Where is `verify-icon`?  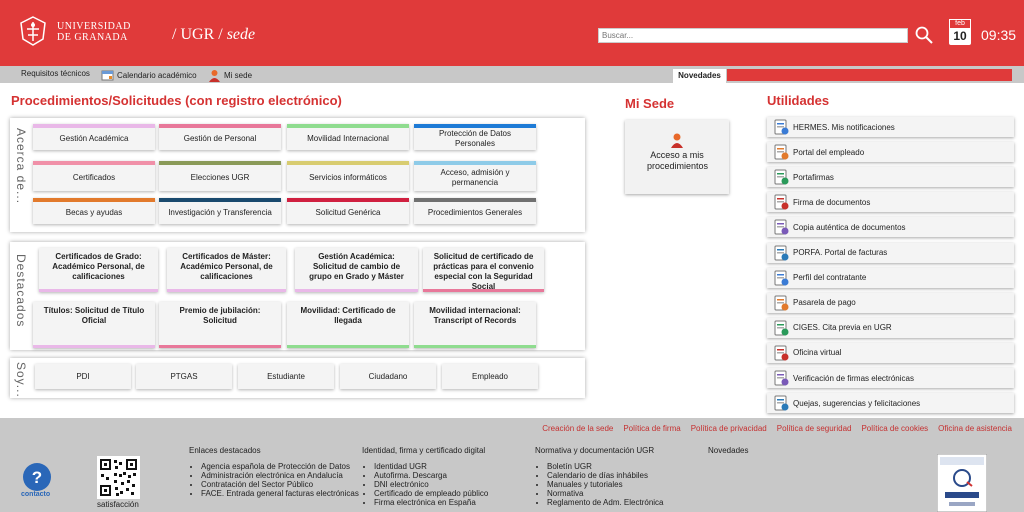 verify-icon is located at coordinates (781, 378).